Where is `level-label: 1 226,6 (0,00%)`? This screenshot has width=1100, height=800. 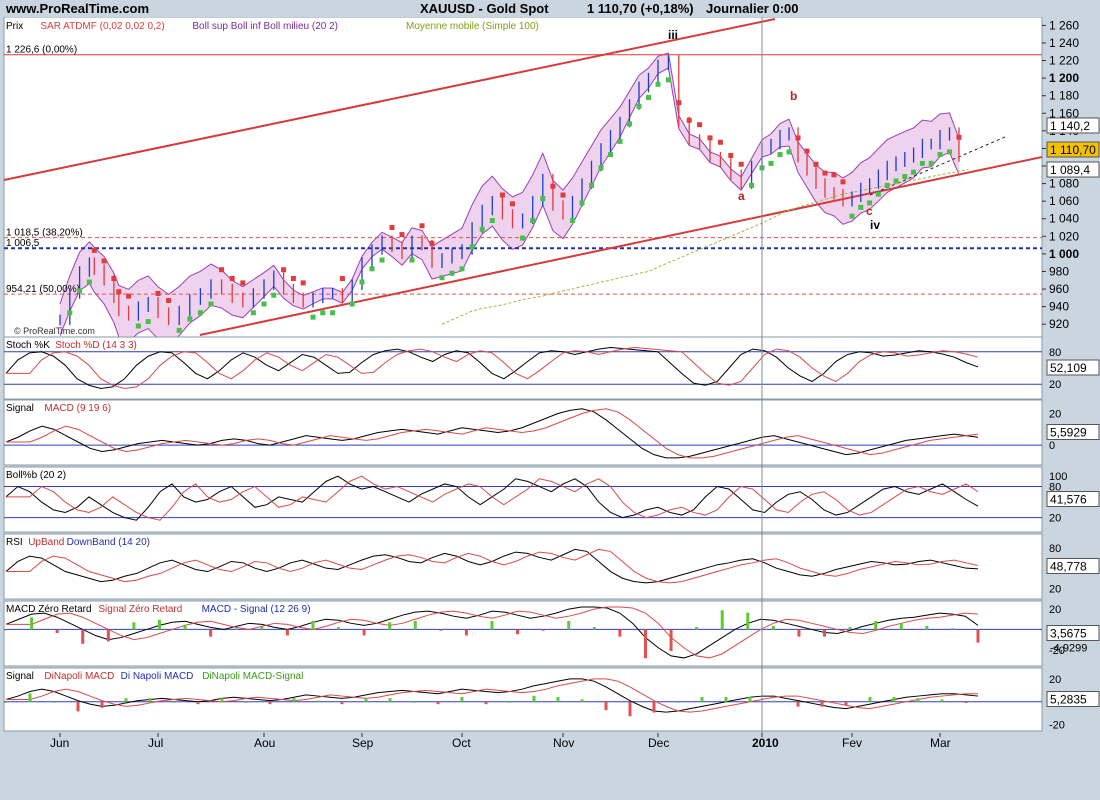
level-label: 1 226,6 (0,00%) is located at coordinates (41, 50).